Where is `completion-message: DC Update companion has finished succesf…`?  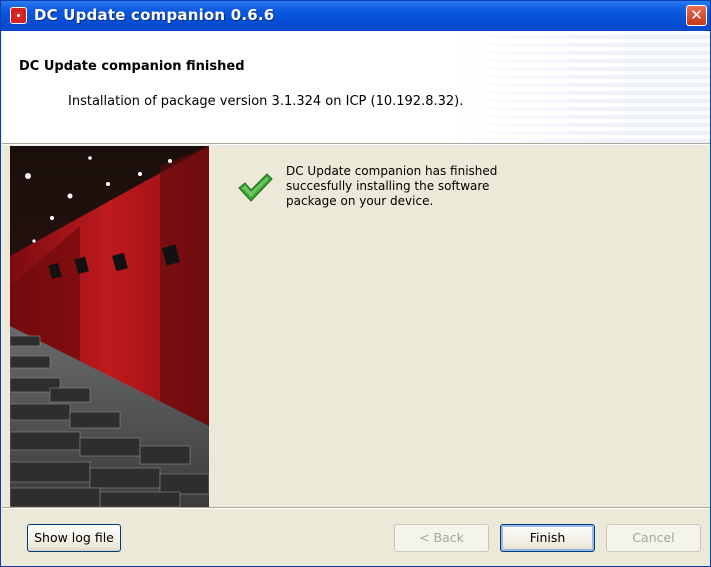
completion-message: DC Update companion has finished succesf… is located at coordinates (406, 186).